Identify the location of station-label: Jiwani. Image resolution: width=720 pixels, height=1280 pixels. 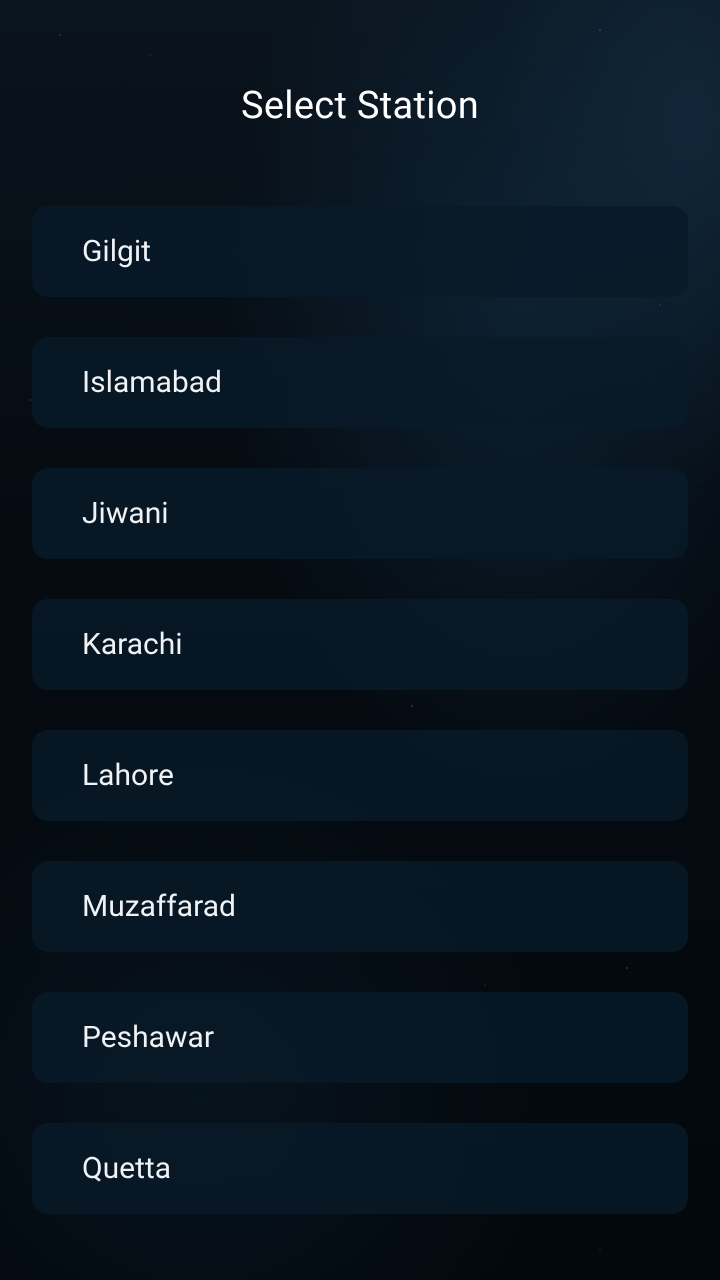
(125, 513).